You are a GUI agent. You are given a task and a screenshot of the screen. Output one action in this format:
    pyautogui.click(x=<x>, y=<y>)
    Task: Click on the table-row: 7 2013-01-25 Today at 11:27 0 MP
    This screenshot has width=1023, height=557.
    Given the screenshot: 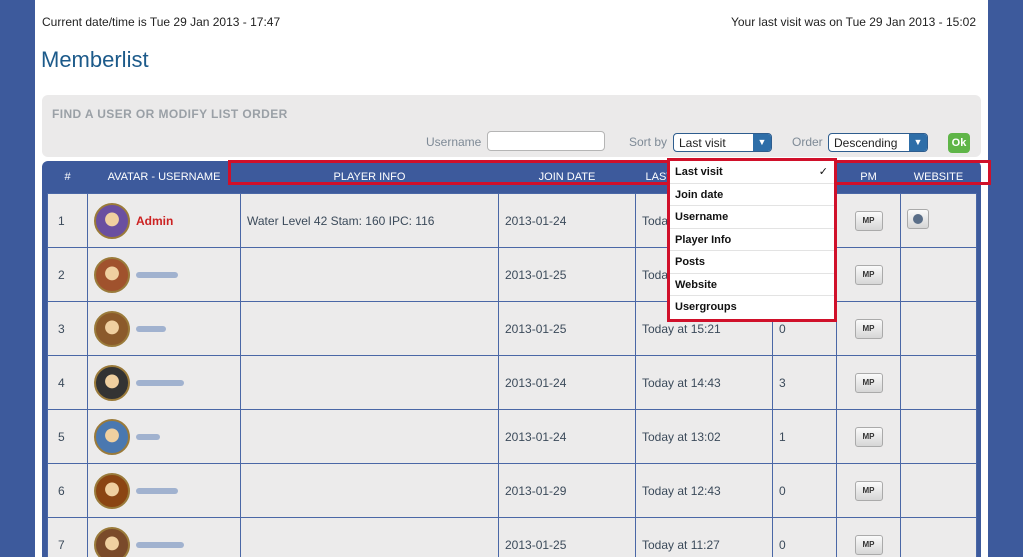 What is the action you would take?
    pyautogui.click(x=512, y=537)
    